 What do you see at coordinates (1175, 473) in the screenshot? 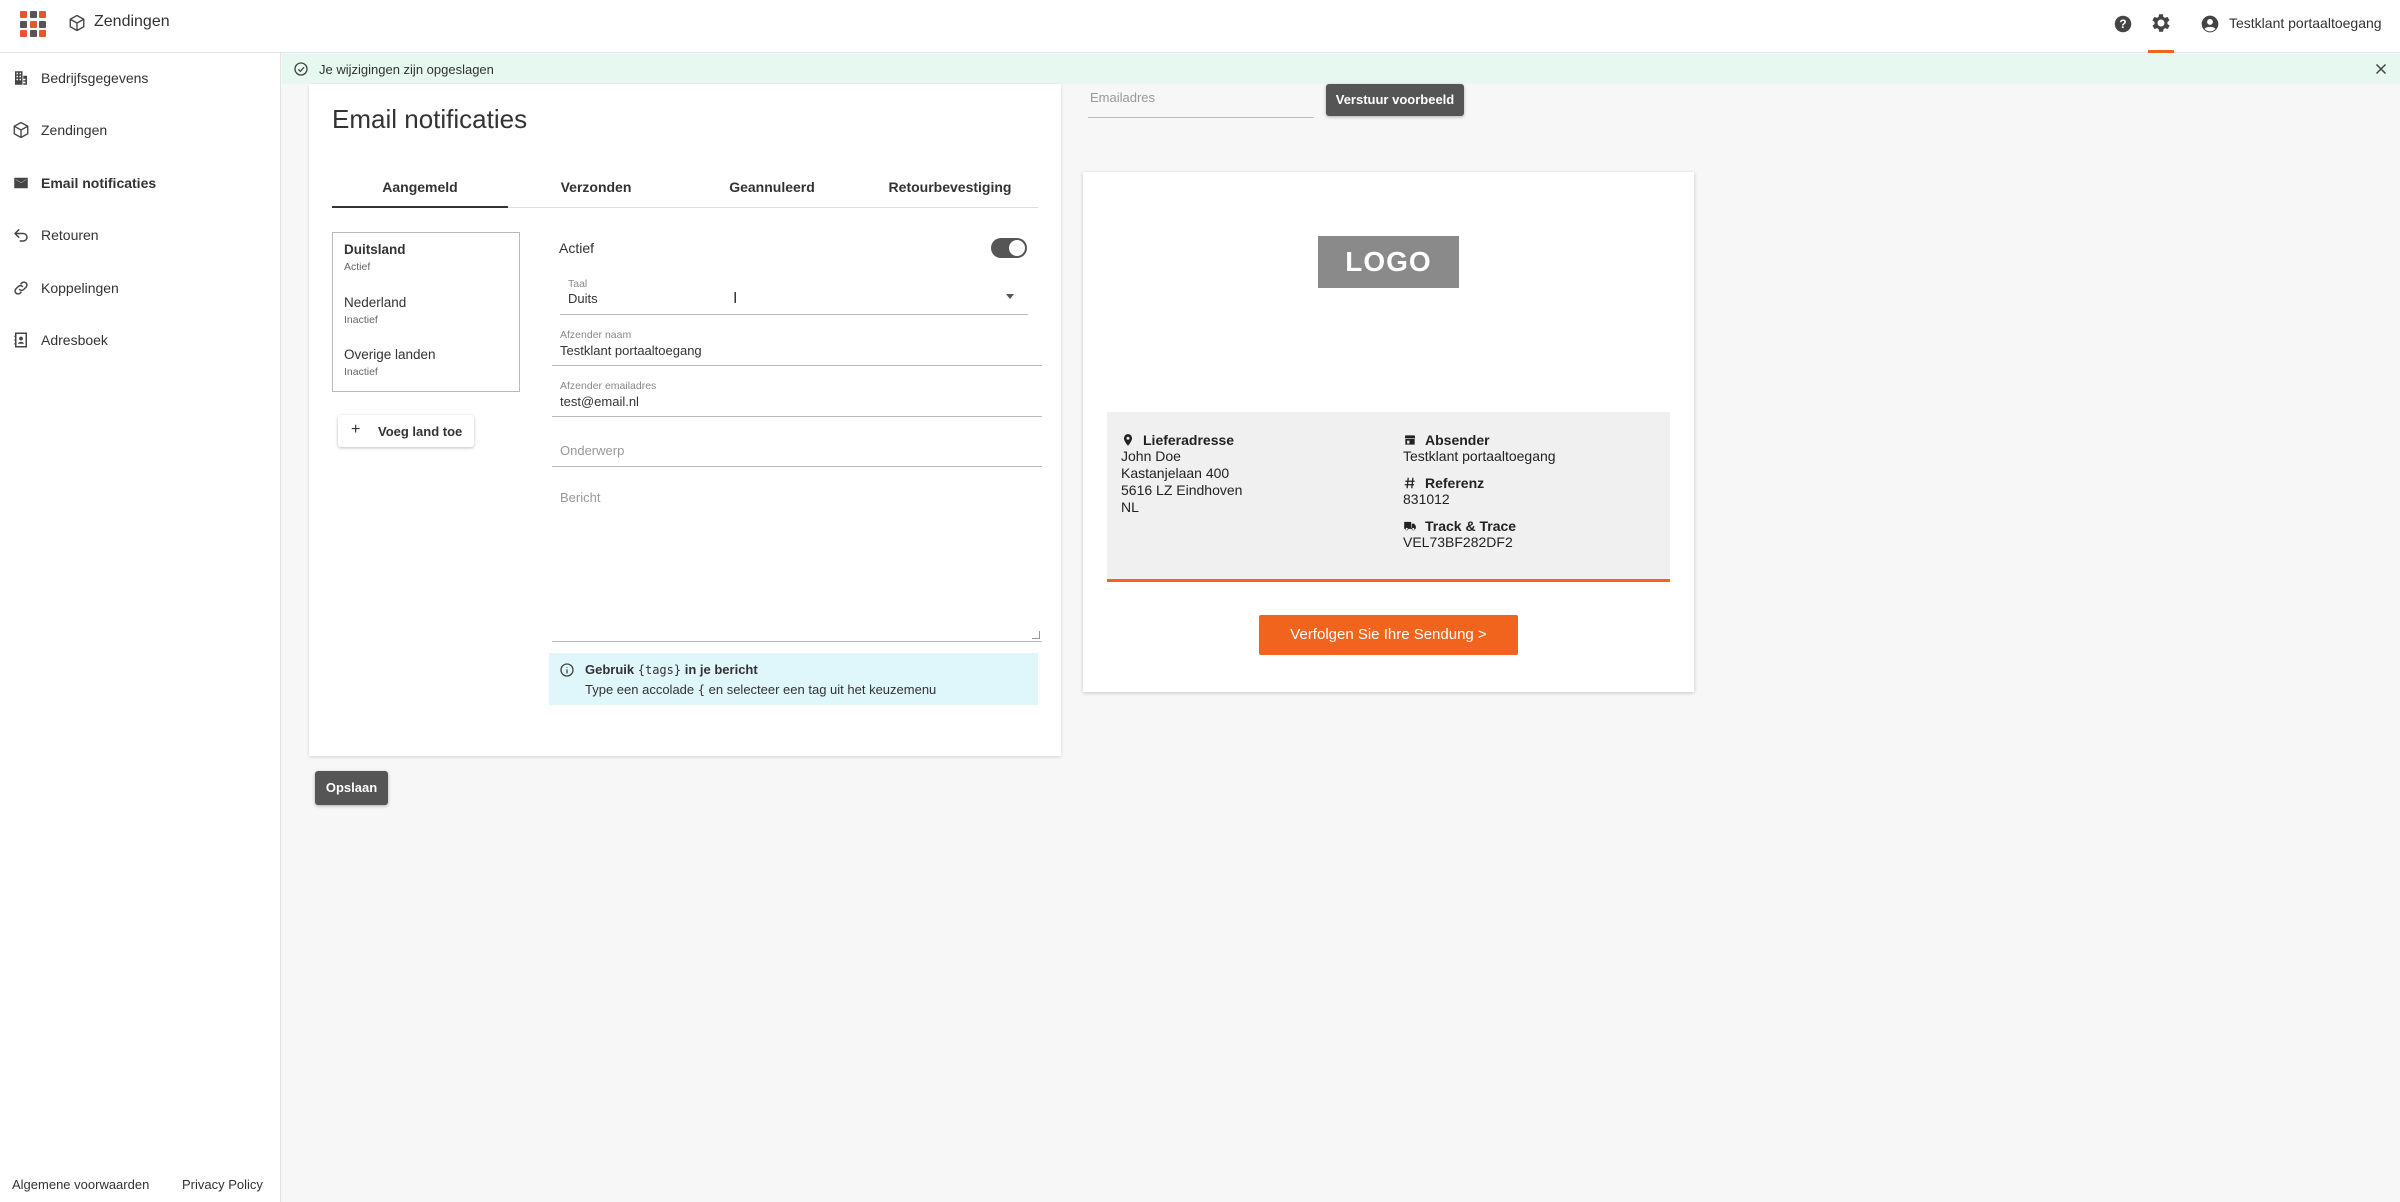
I see `address-line: Kastanjelaan 400` at bounding box center [1175, 473].